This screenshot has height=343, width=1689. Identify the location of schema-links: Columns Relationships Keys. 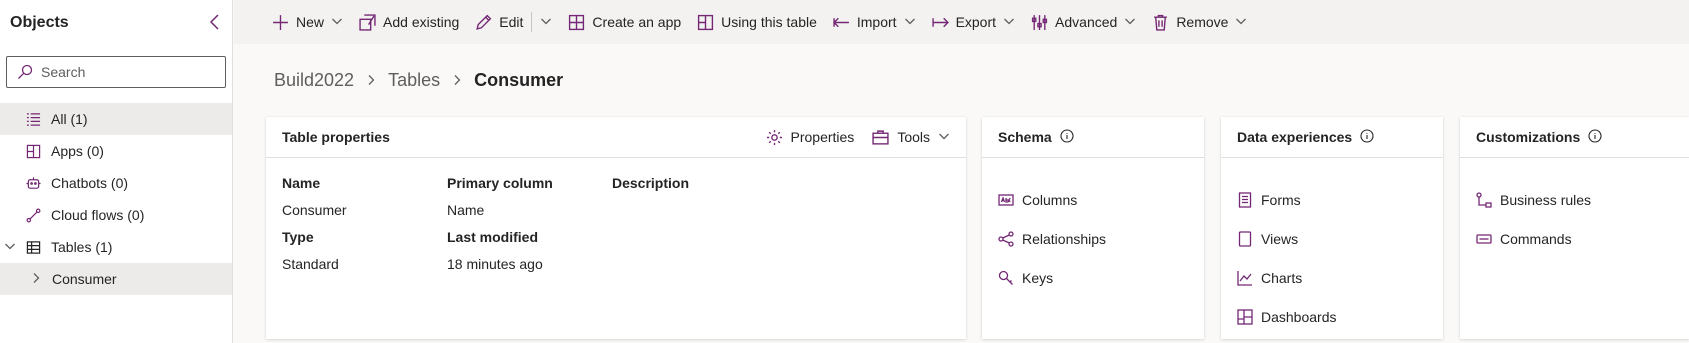
(1093, 227).